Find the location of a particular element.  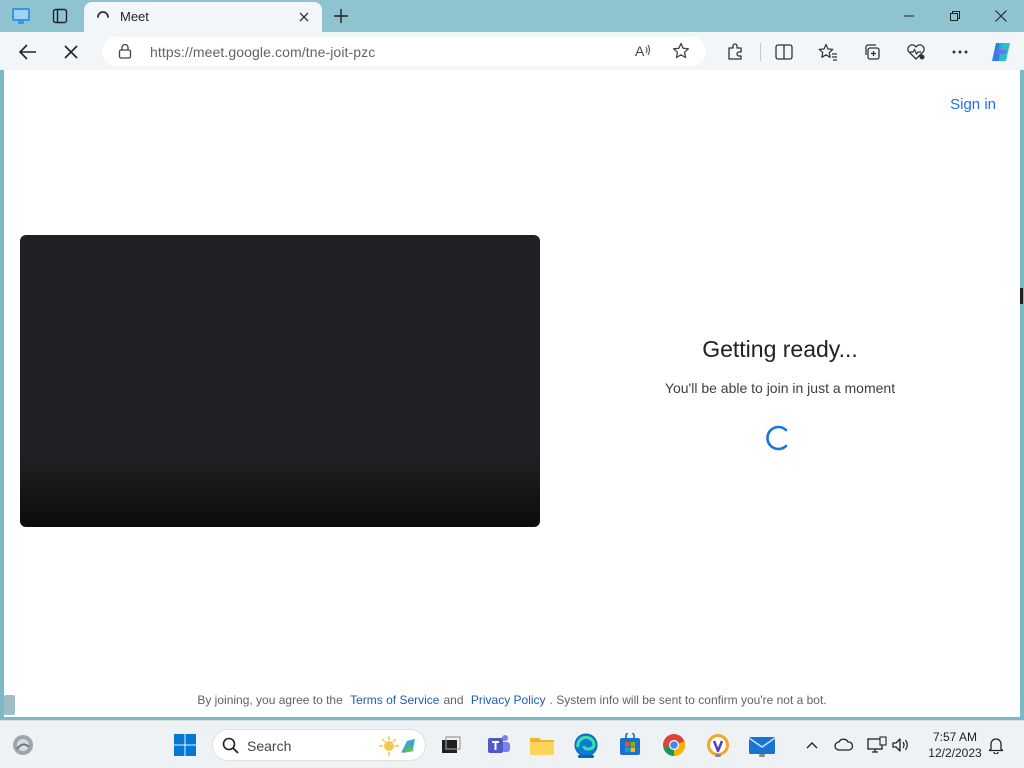

browser-titlebar: Meet is located at coordinates (512, 16).